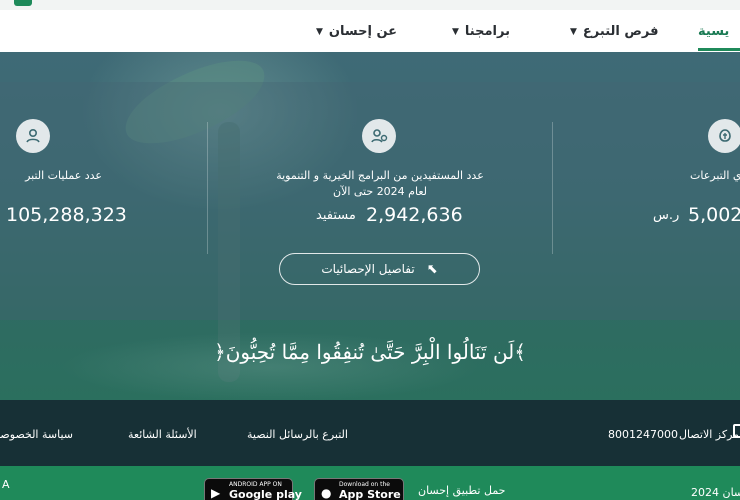 The height and width of the screenshot is (500, 740). What do you see at coordinates (363, 31) in the screenshot?
I see `nav-item-label: عن إحسان` at bounding box center [363, 31].